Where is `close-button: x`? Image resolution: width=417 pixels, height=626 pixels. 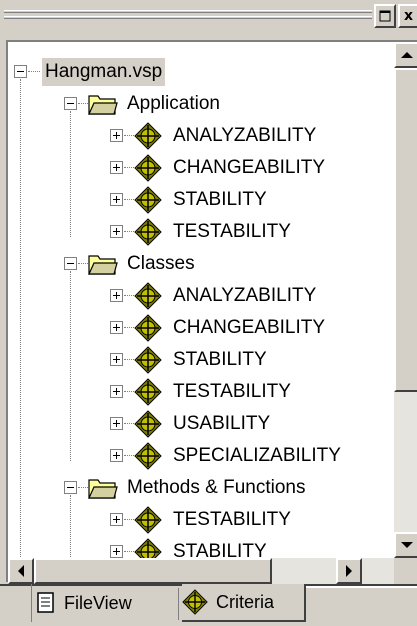
close-button: x is located at coordinates (407, 16).